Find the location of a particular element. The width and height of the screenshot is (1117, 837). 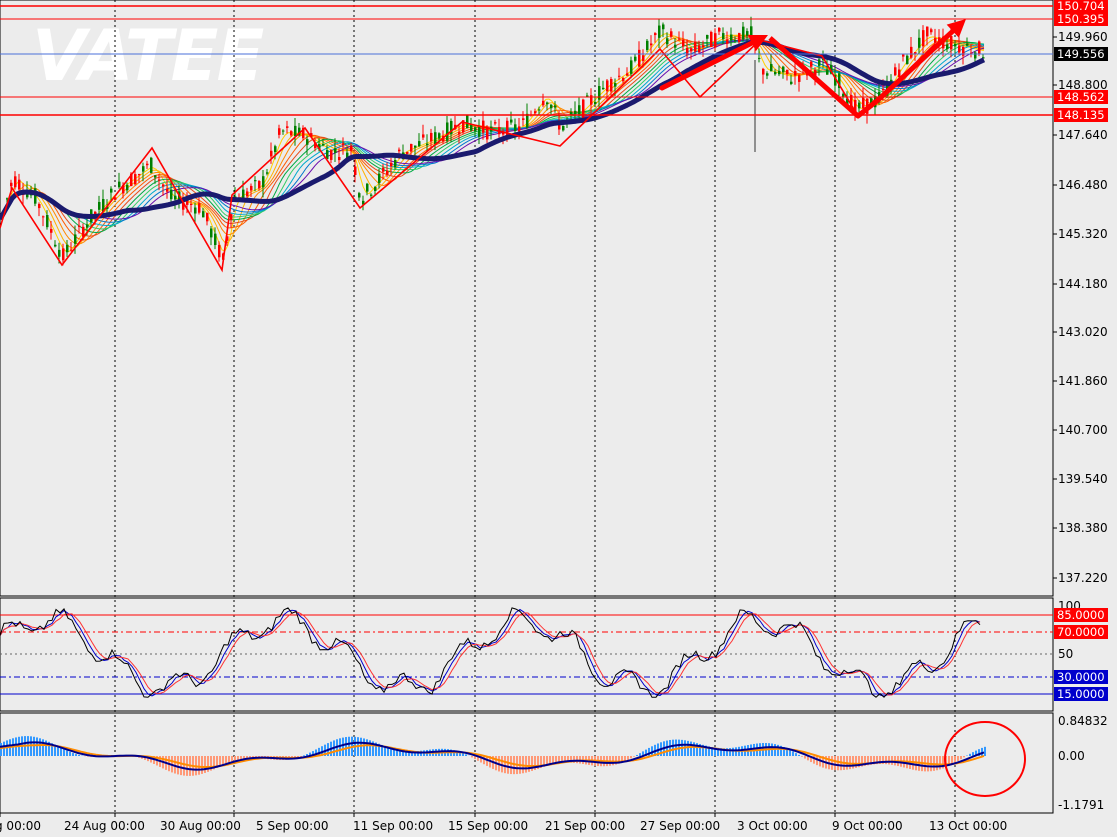

level-price-label: 150.395 is located at coordinates (1081, 19).